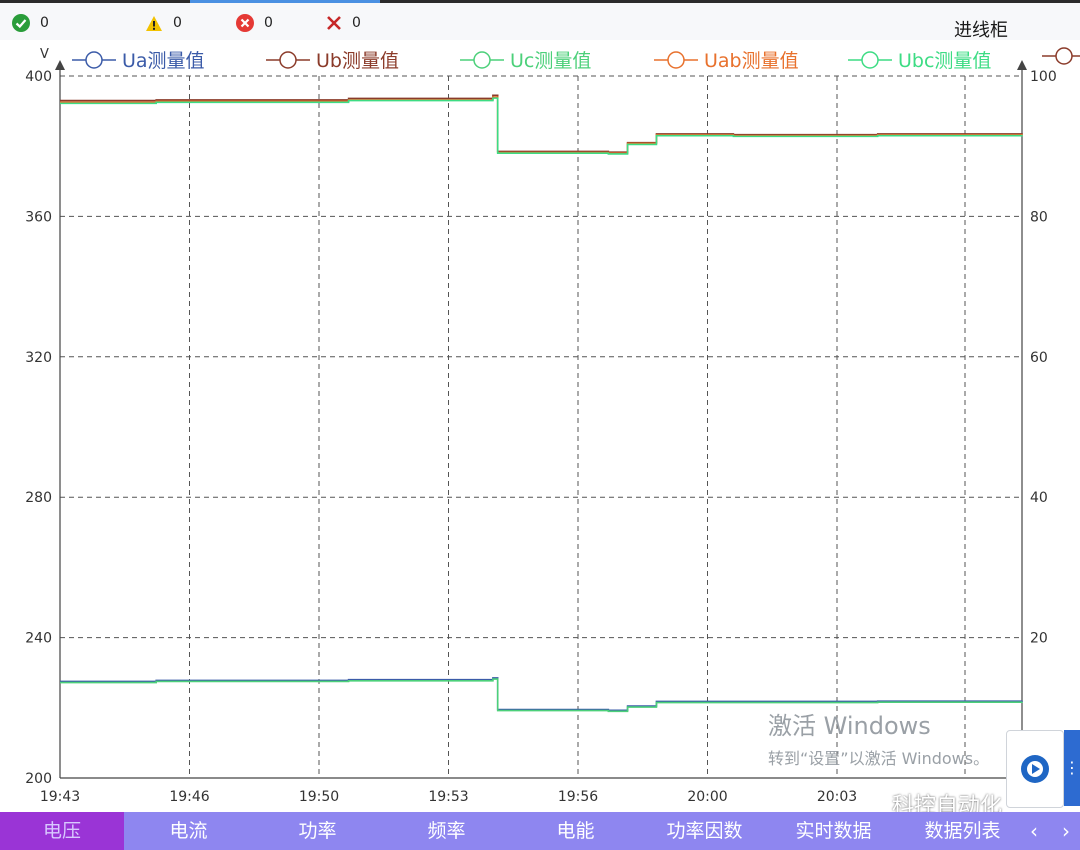 This screenshot has height=850, width=1080. I want to click on x-tick-label: 19:46, so click(189, 797).